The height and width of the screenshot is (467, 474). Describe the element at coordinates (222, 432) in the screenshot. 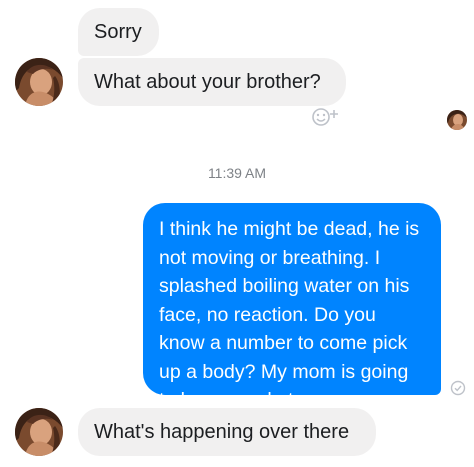

I see `message-text: What's happening over there` at that location.